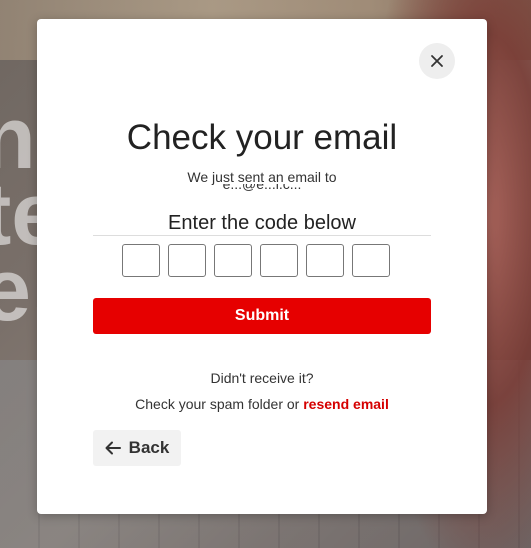  Describe the element at coordinates (262, 223) in the screenshot. I see `code-label: Enter the code below` at that location.